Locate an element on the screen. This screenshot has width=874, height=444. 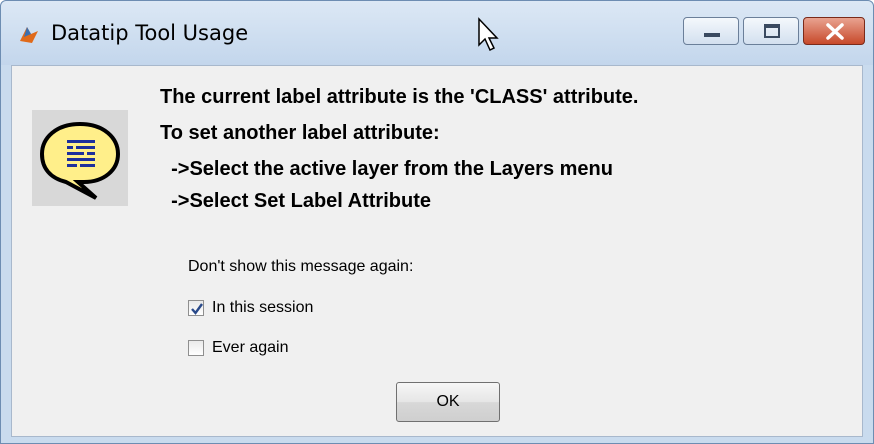
dont-show-prompt: Don't show this message again: is located at coordinates (301, 266).